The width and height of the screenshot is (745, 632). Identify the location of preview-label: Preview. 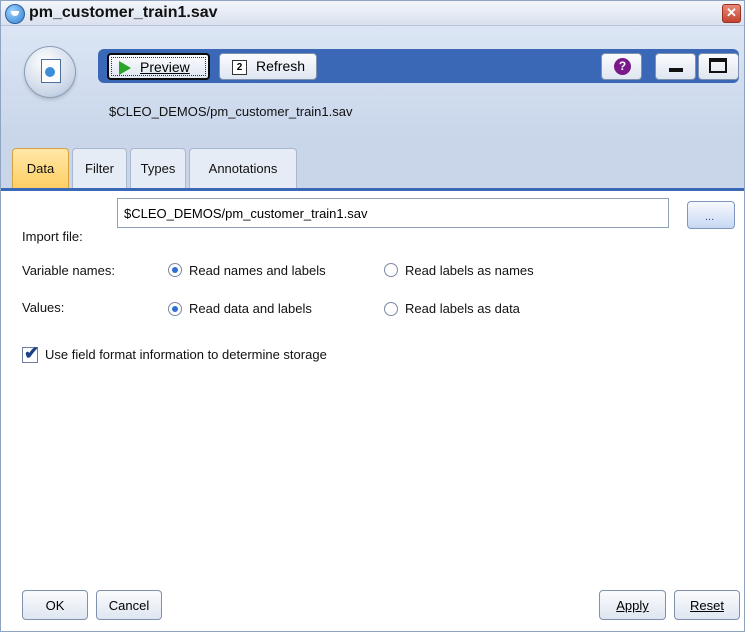
(165, 67).